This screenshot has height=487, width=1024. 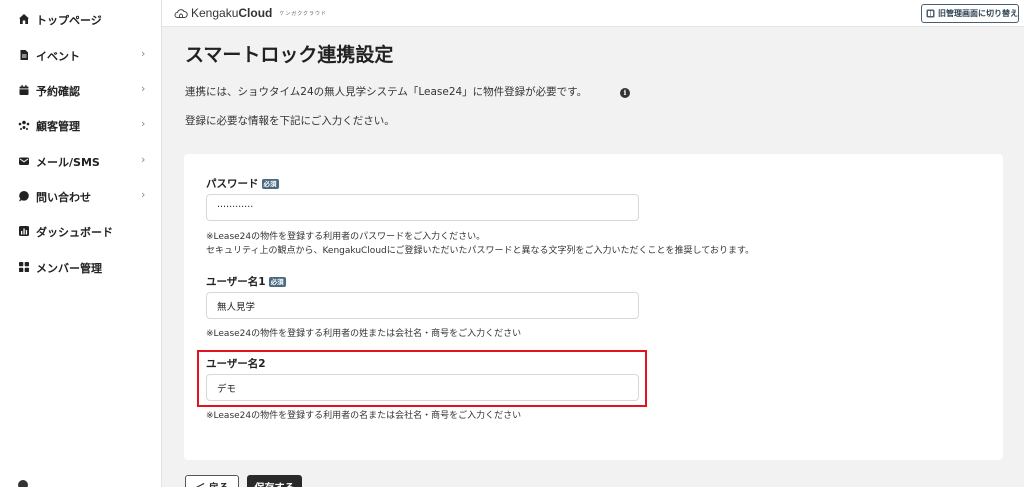 What do you see at coordinates (58, 126) in the screenshot?
I see `sidebar-item-label: 顧客管理` at bounding box center [58, 126].